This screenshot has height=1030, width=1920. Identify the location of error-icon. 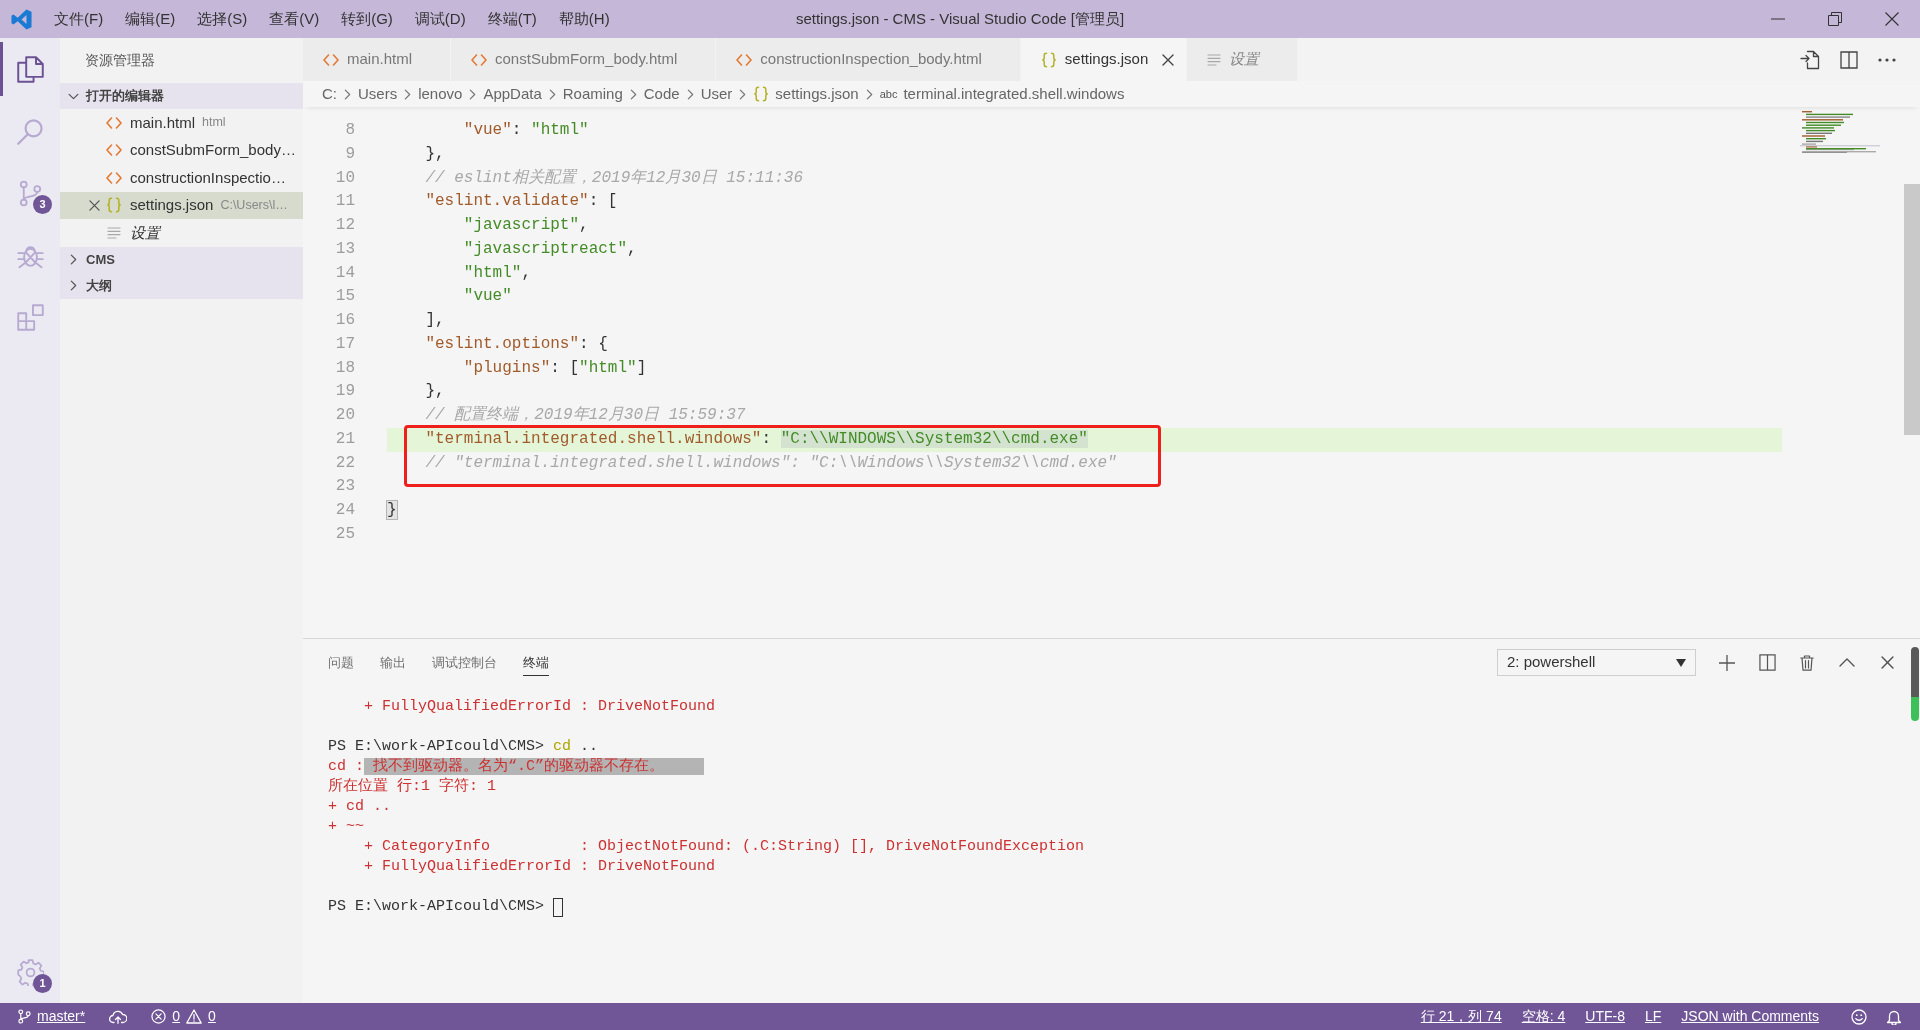
(159, 1016).